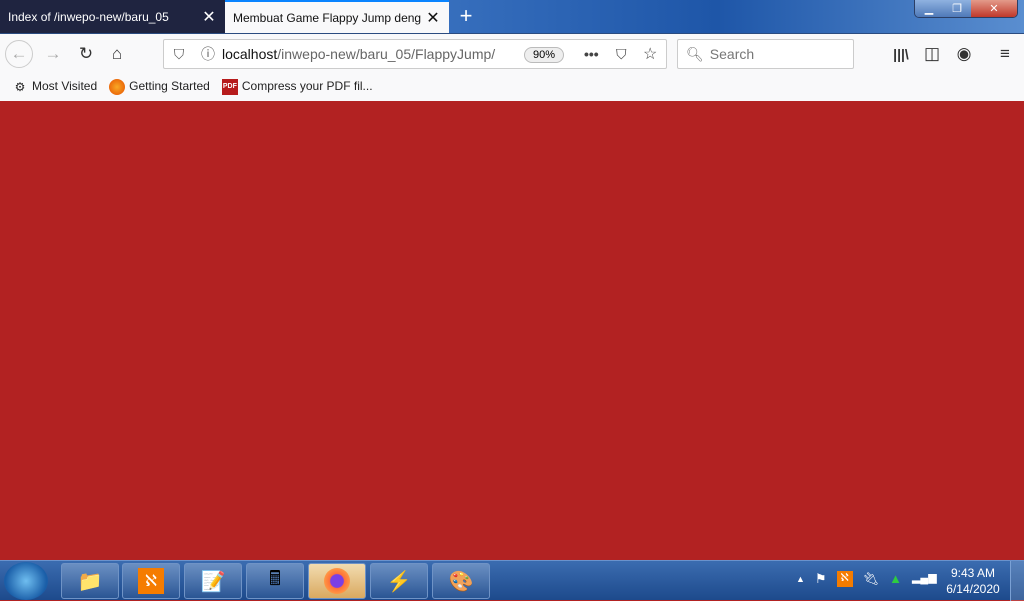  What do you see at coordinates (53, 54) in the screenshot?
I see `forward-button: →` at bounding box center [53, 54].